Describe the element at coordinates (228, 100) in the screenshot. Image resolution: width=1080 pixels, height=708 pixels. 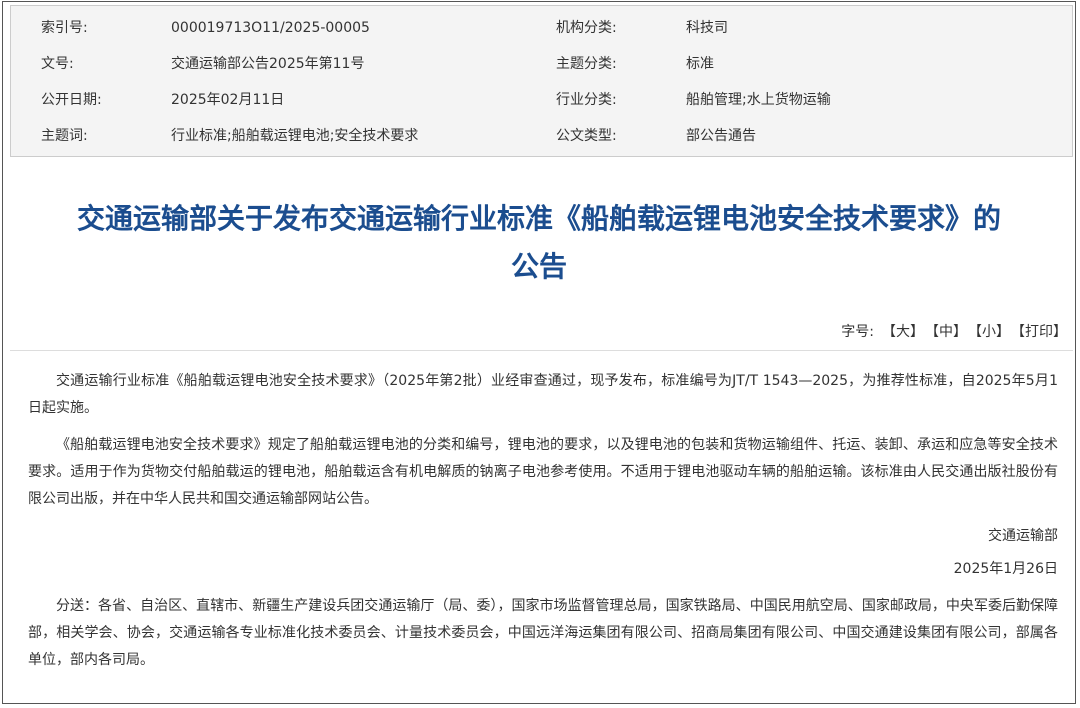
I see `publish-date-value: 2025年02月11日` at that location.